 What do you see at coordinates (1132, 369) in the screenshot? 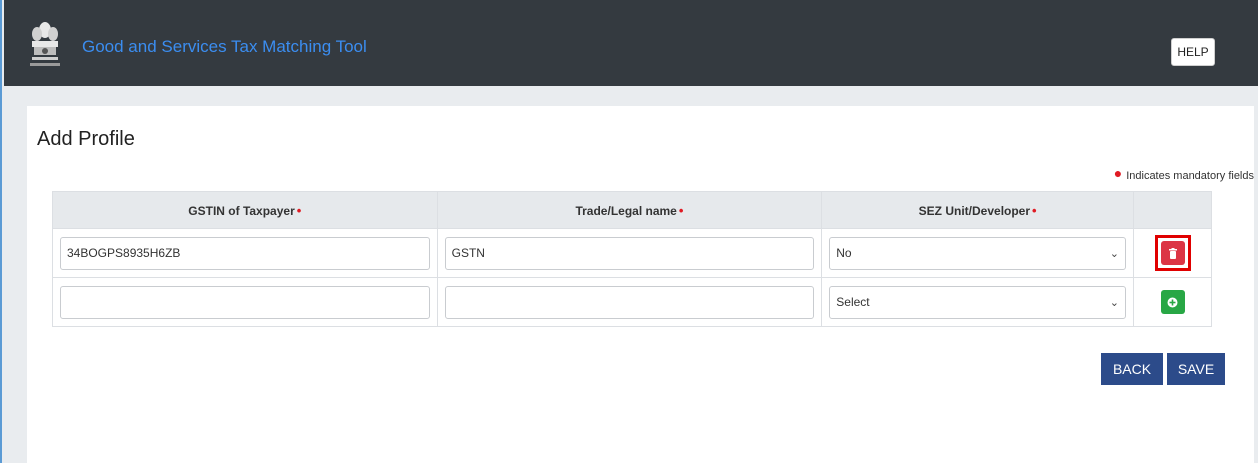
I see `back-button: BACK` at bounding box center [1132, 369].